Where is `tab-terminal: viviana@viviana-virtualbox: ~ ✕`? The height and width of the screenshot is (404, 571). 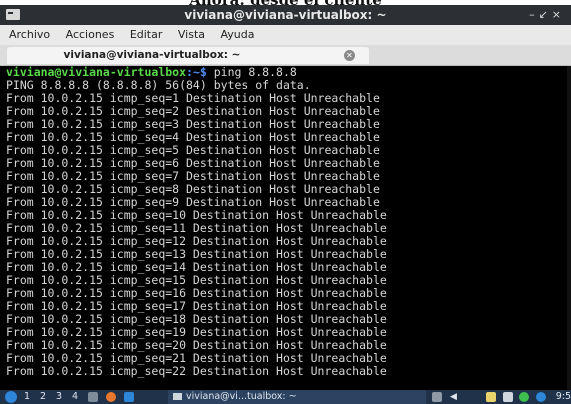 tab-terminal: viviana@viviana-virtualbox: ~ ✕ is located at coordinates (188, 55).